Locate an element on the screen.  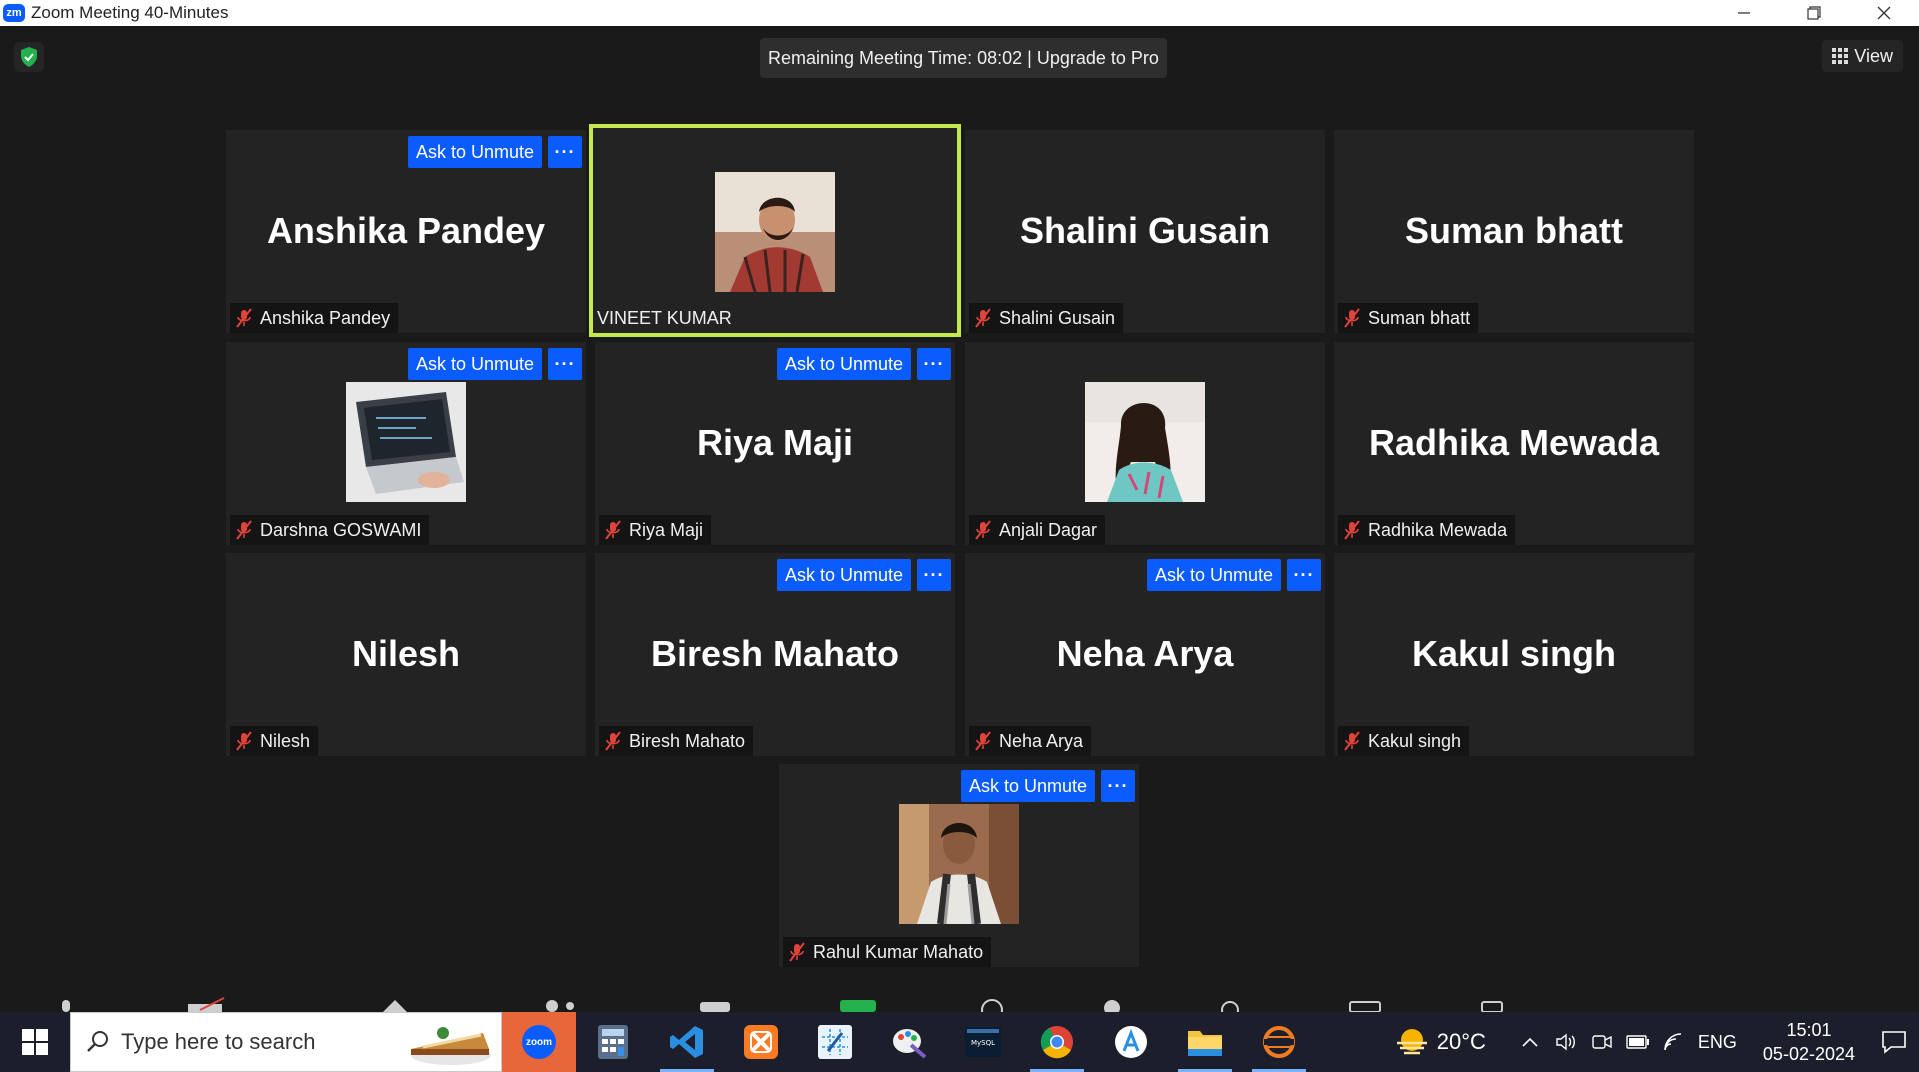
restore-icon is located at coordinates (1814, 13).